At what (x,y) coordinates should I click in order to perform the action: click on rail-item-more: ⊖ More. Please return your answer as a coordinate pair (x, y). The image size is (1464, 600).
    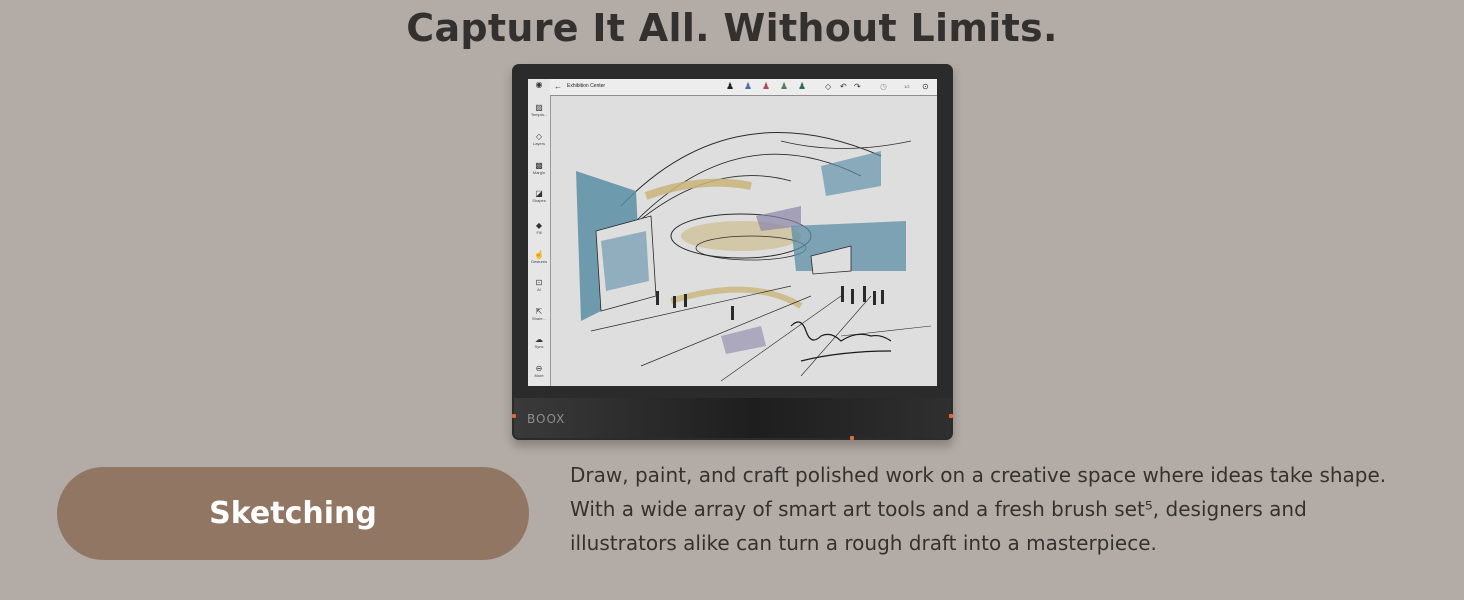
    Looking at the image, I should click on (539, 371).